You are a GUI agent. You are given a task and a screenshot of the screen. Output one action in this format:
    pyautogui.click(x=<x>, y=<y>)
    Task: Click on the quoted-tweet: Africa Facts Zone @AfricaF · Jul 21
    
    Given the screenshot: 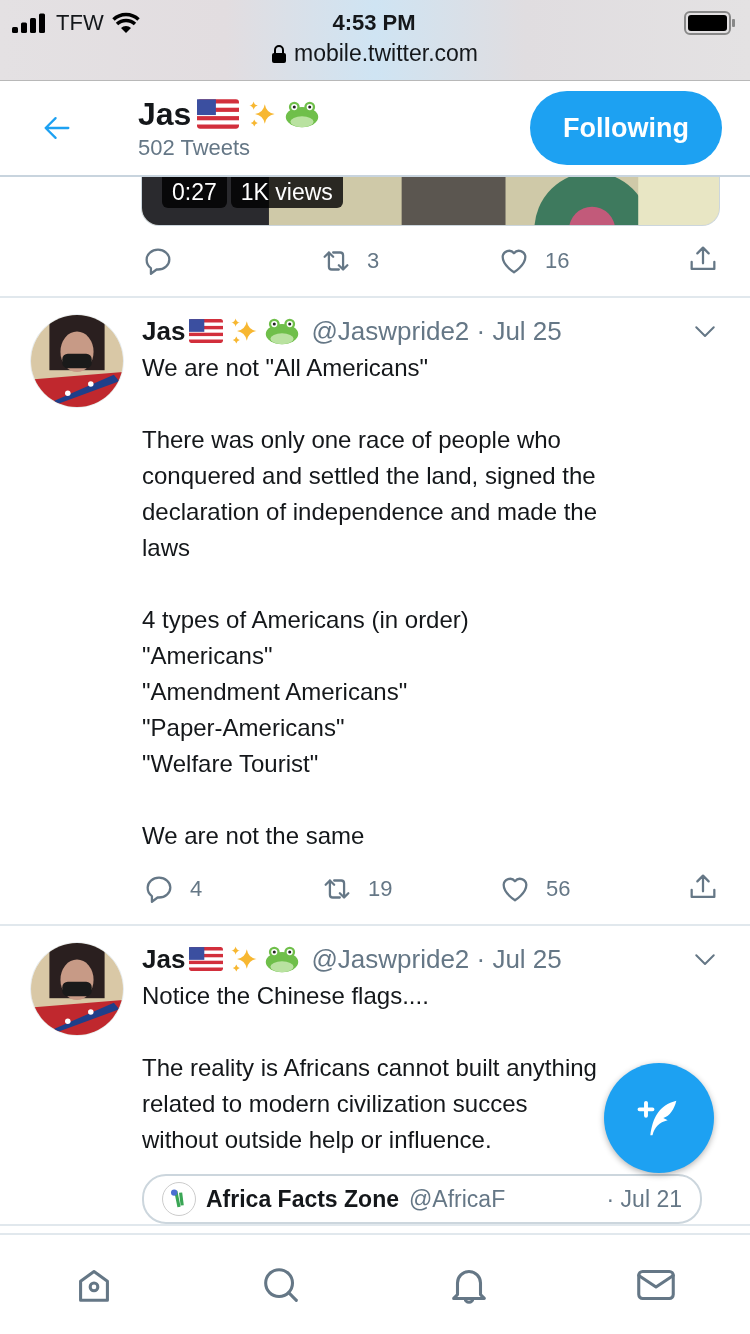 What is the action you would take?
    pyautogui.click(x=422, y=1199)
    